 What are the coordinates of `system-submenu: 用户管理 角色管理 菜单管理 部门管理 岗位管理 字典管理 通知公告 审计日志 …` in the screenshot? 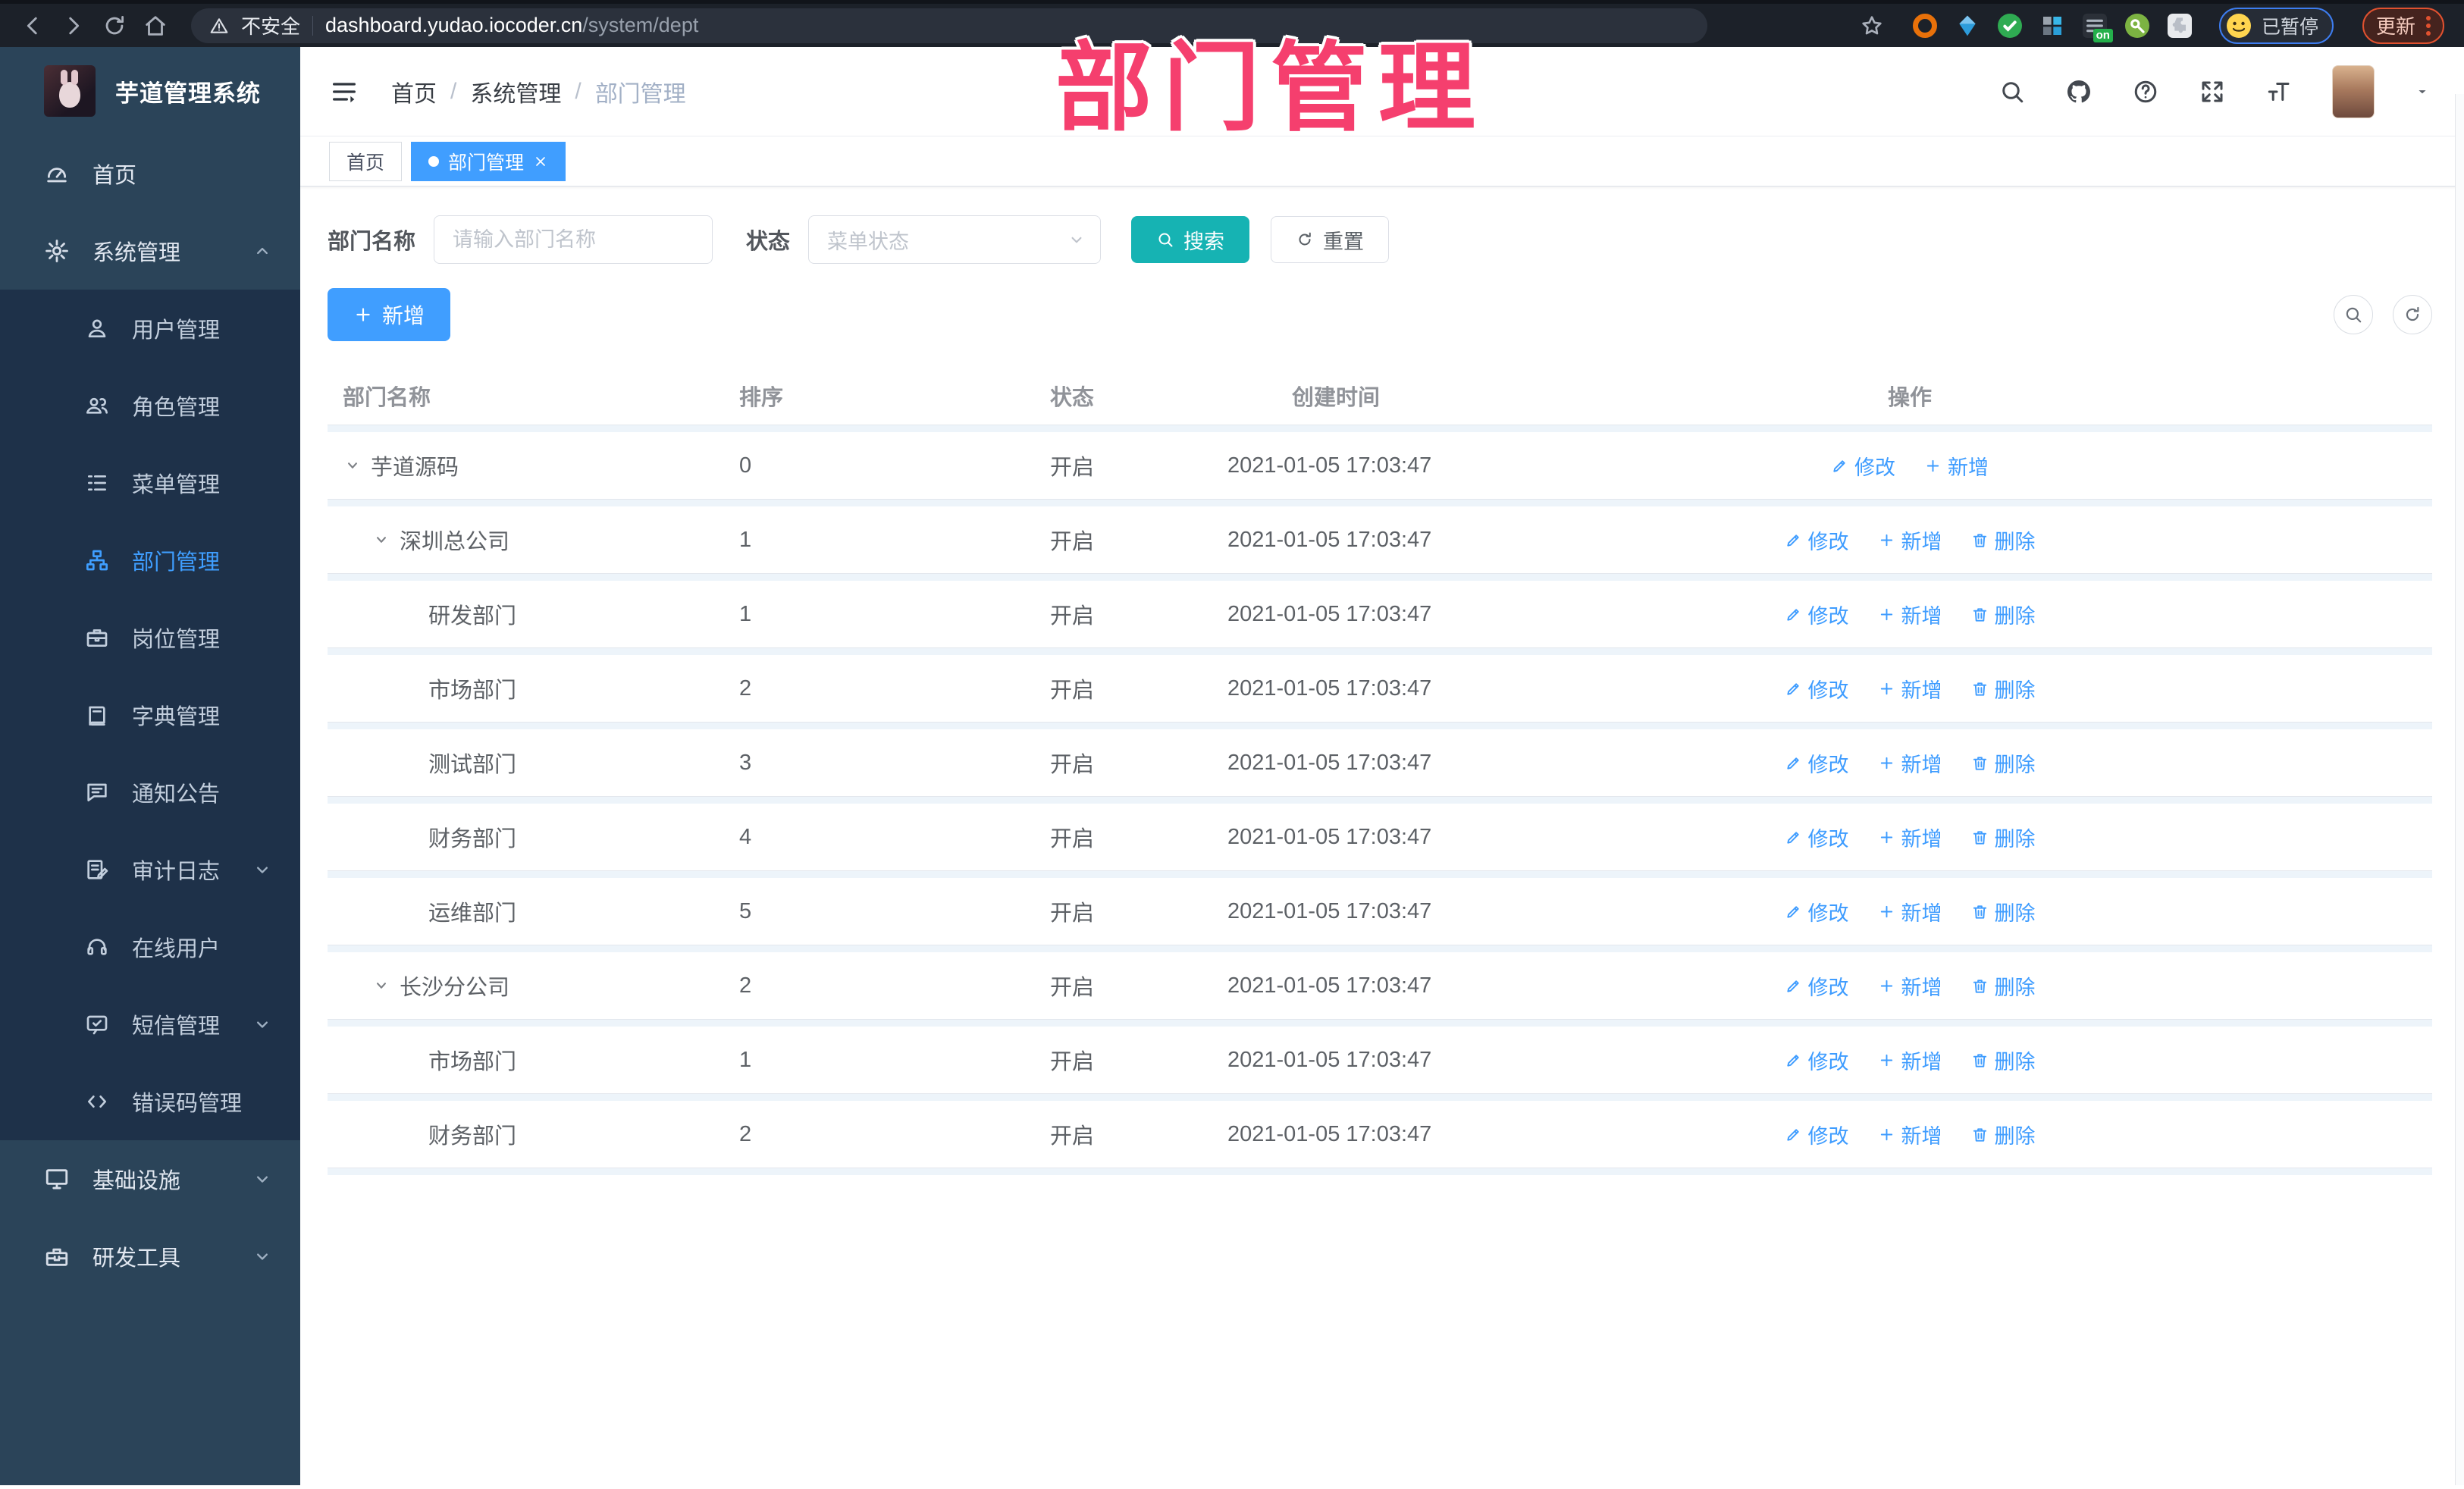 It's located at (150, 715).